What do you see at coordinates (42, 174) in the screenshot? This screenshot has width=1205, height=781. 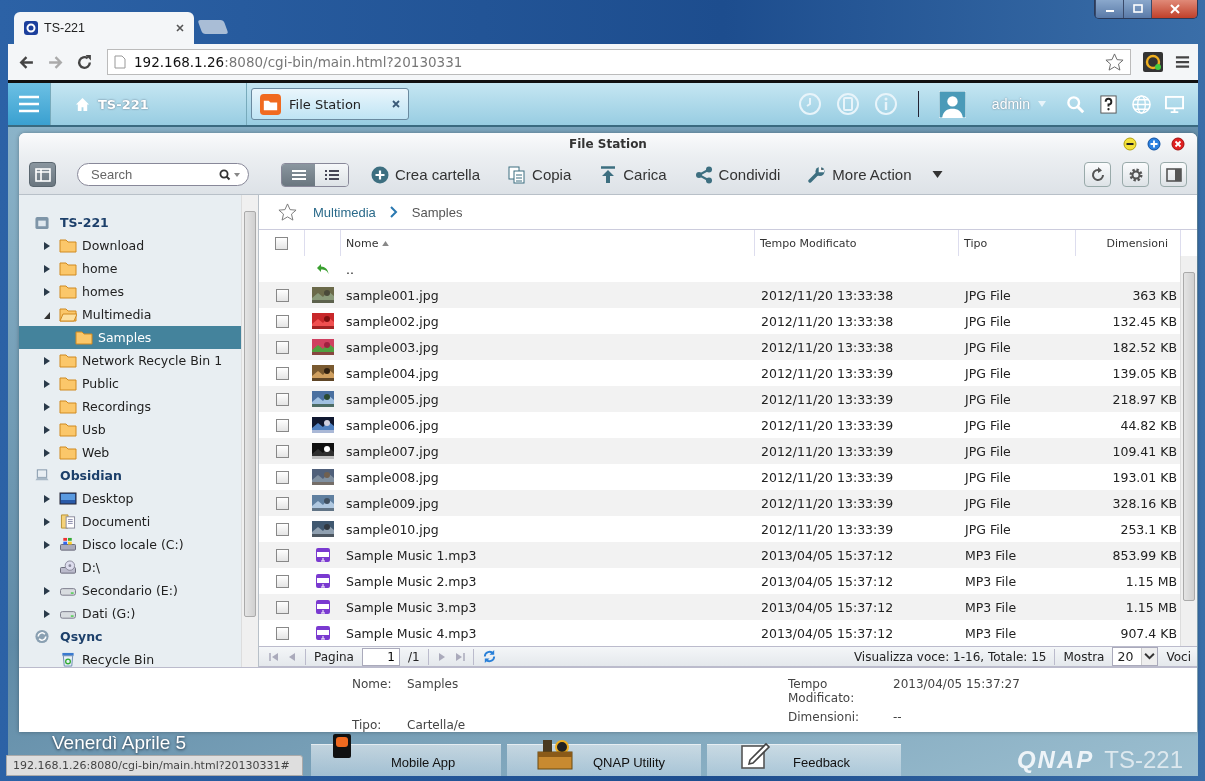 I see `sidebar-toggle-button` at bounding box center [42, 174].